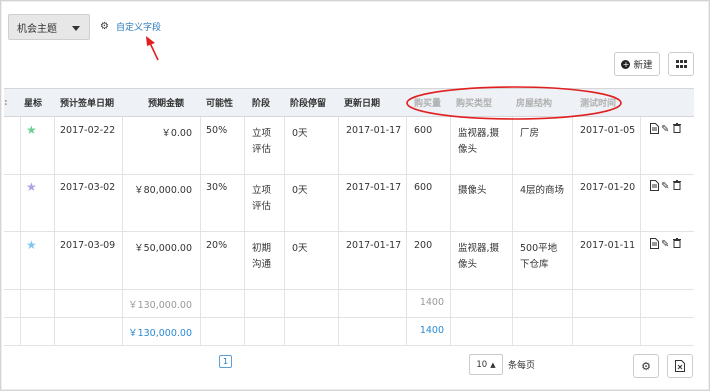  I want to click on theme-dropdown: 机会主题, so click(49, 27).